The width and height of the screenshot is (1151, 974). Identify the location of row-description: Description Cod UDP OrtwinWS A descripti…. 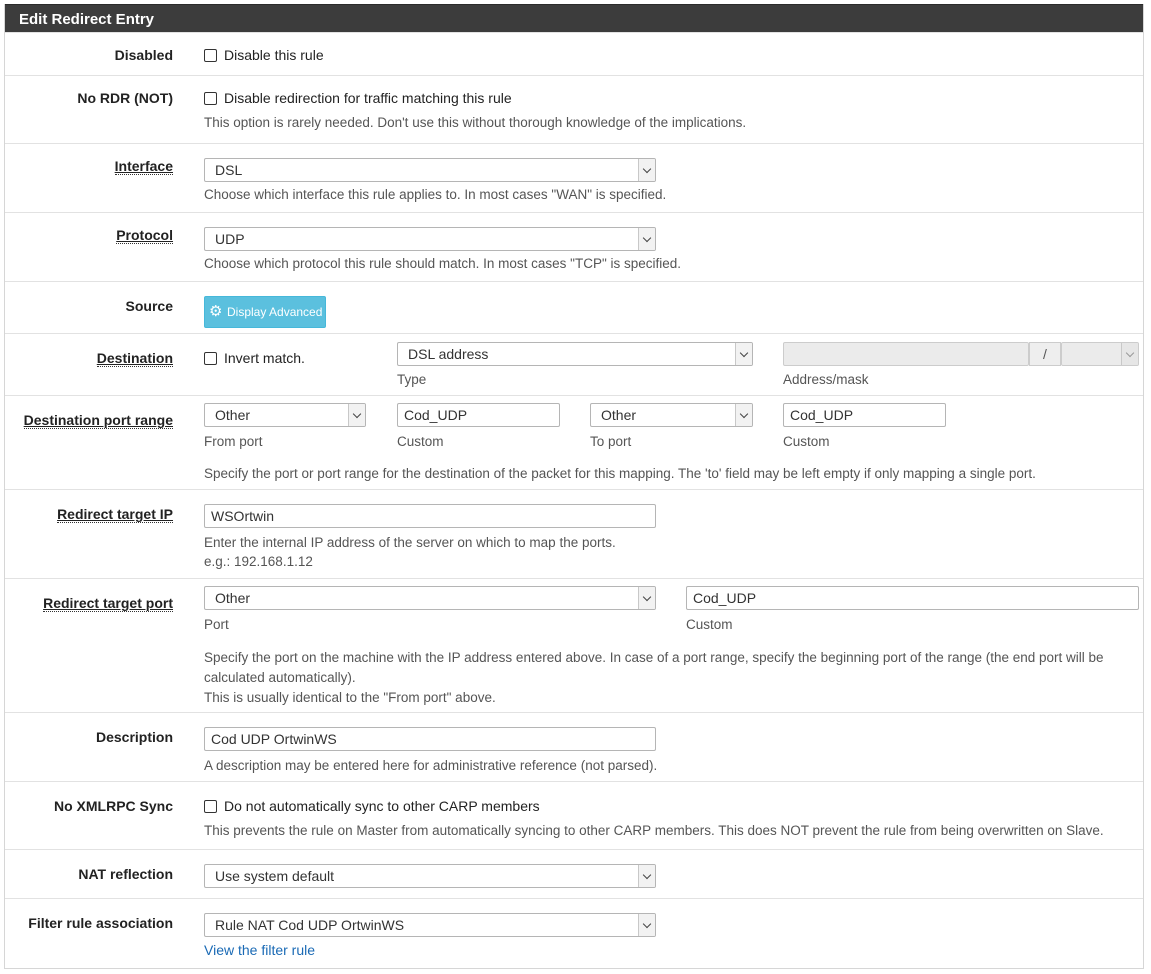
(574, 746).